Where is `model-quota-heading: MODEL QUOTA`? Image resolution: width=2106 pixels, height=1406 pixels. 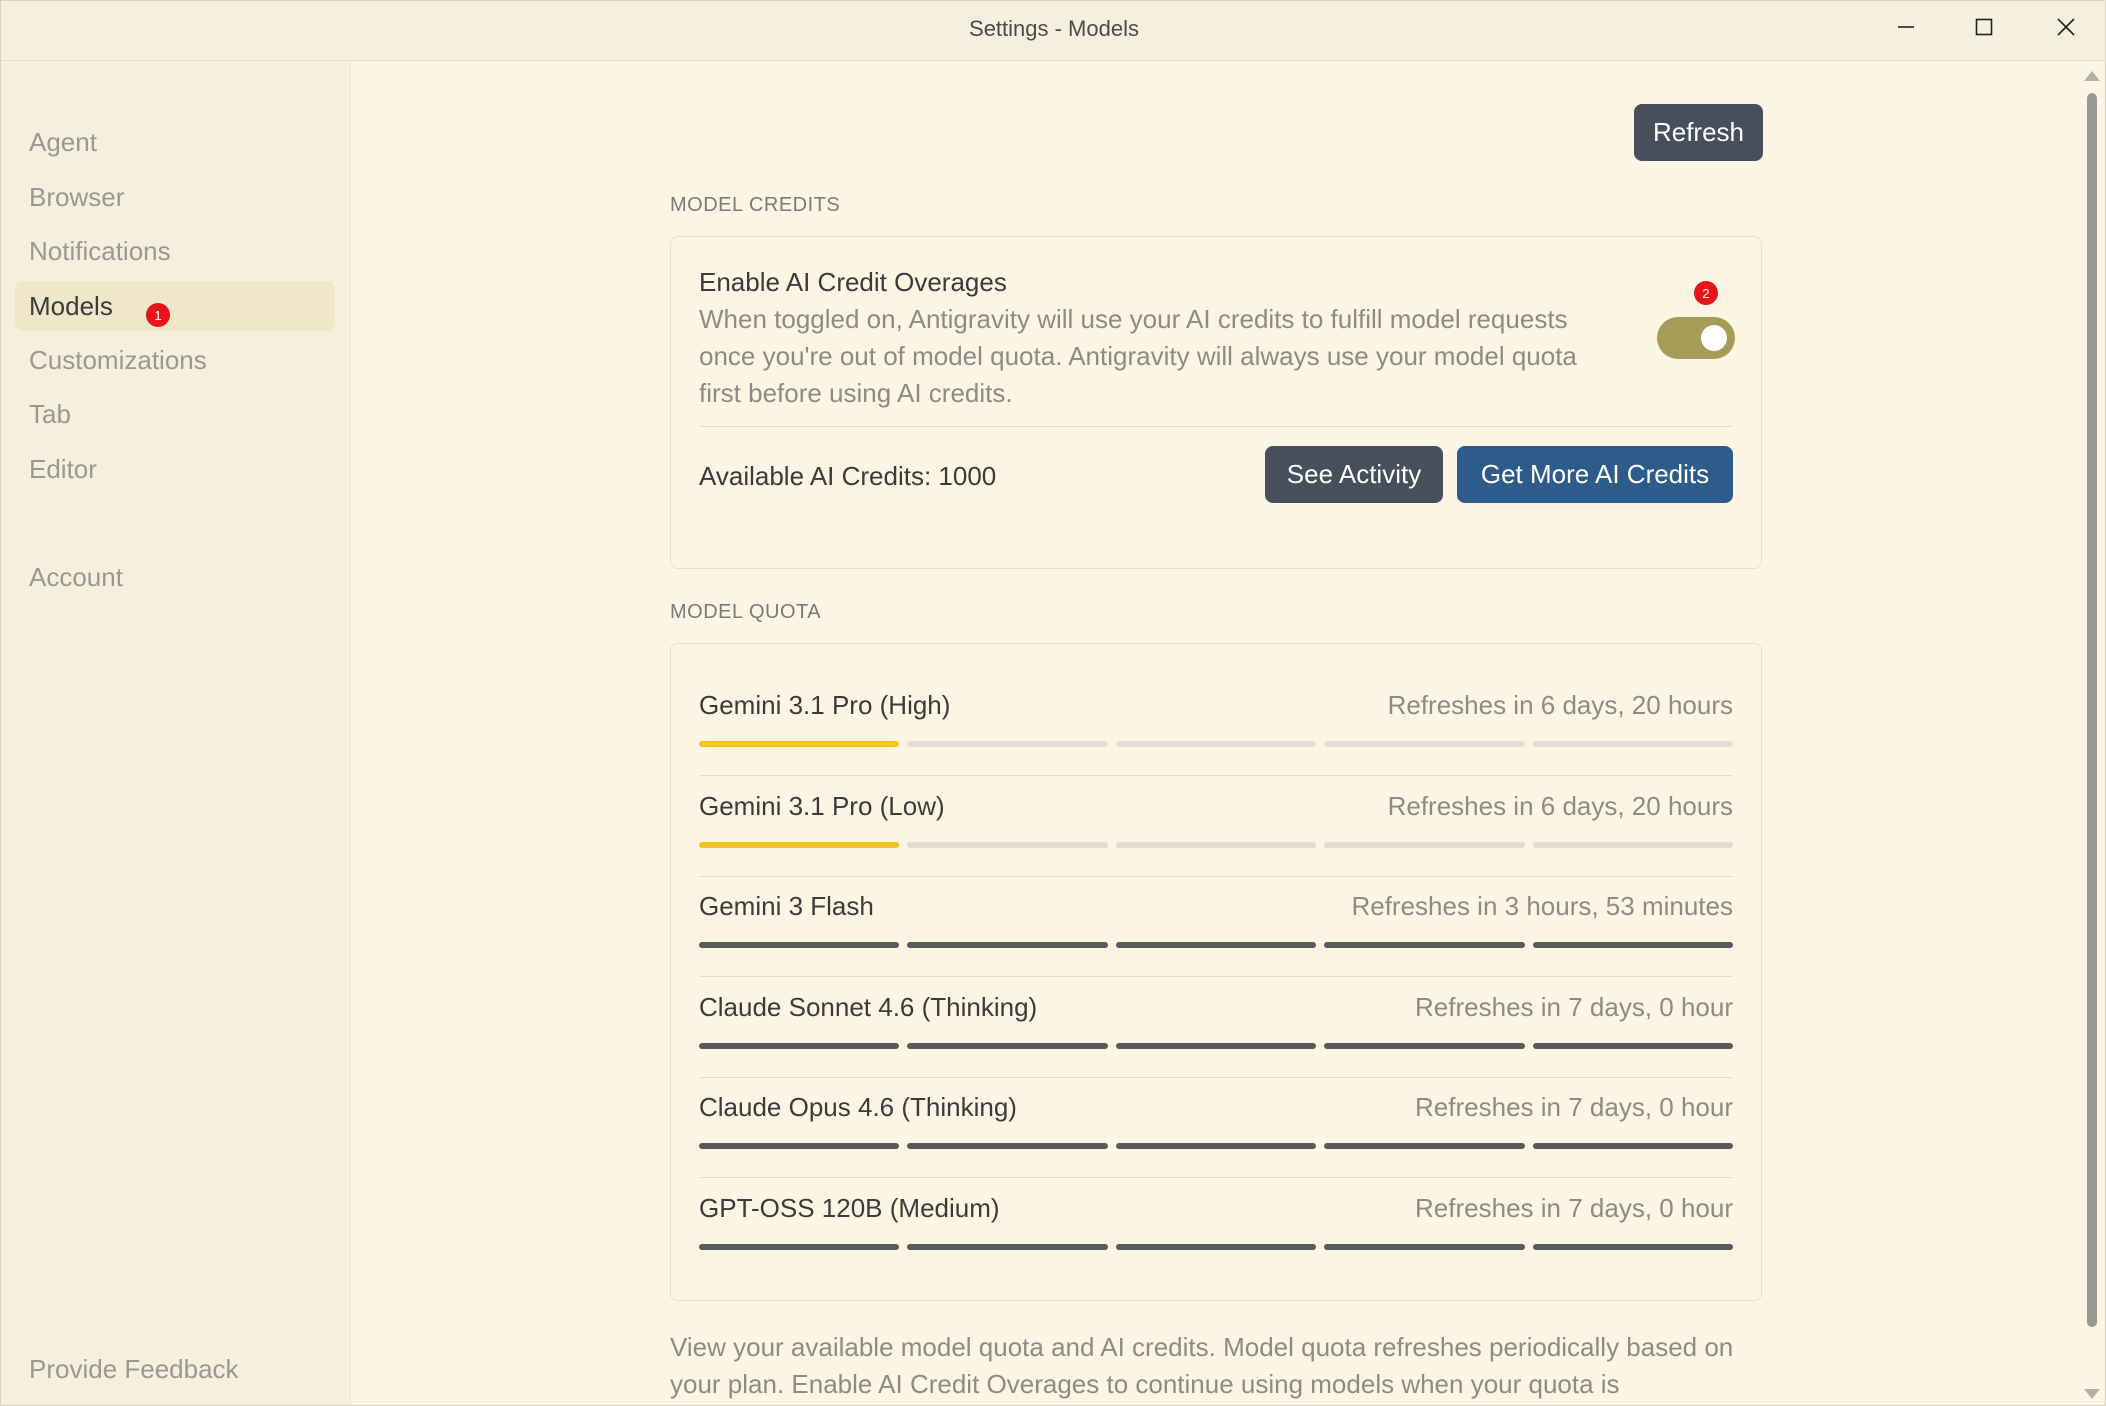 model-quota-heading: MODEL QUOTA is located at coordinates (746, 612).